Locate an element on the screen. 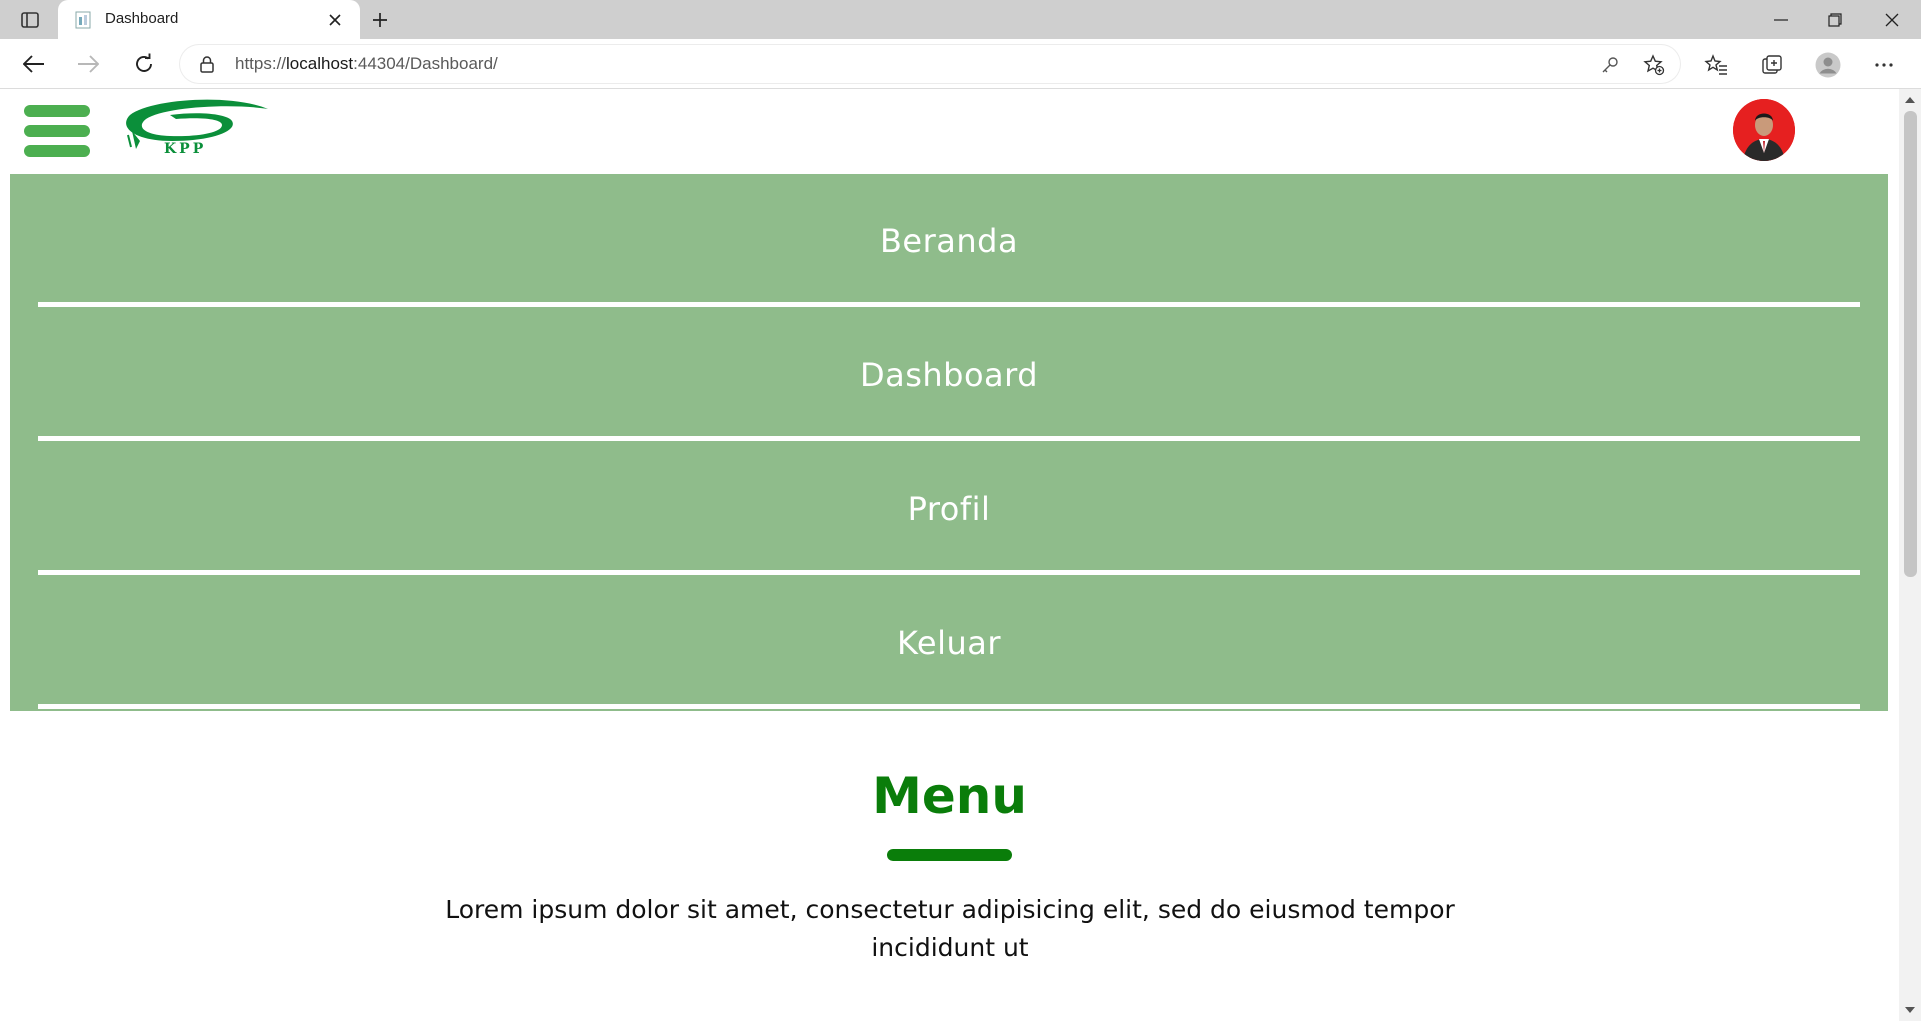 This screenshot has width=1921, height=1021. collections-icon is located at coordinates (1772, 65).